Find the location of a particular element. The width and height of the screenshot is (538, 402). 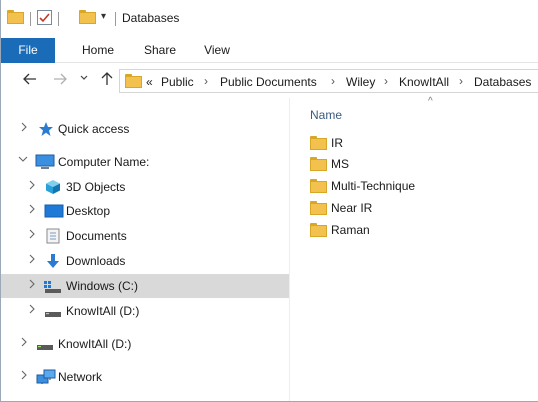

breadcrumb-overflow: « is located at coordinates (149, 82).